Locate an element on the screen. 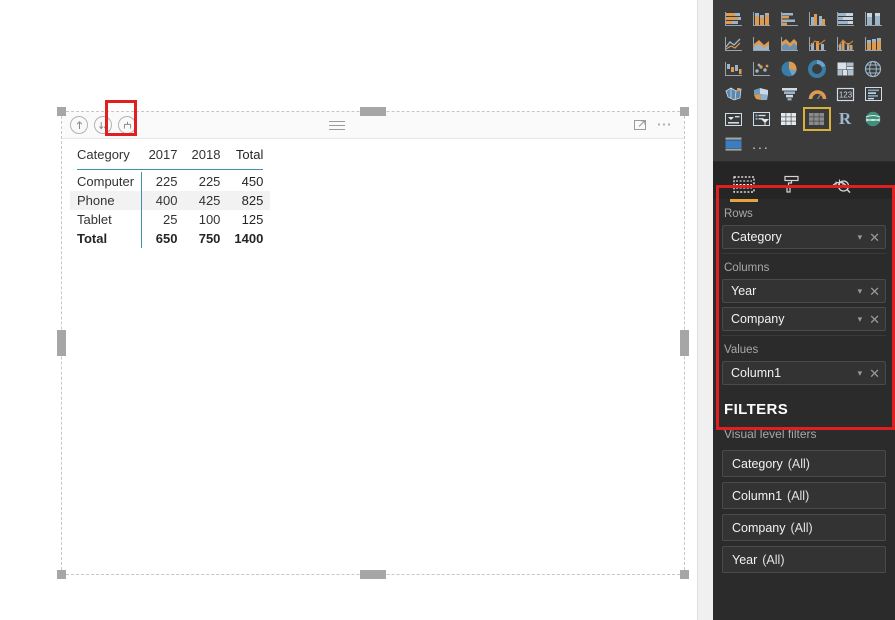  cell-total: 125 is located at coordinates (248, 219).